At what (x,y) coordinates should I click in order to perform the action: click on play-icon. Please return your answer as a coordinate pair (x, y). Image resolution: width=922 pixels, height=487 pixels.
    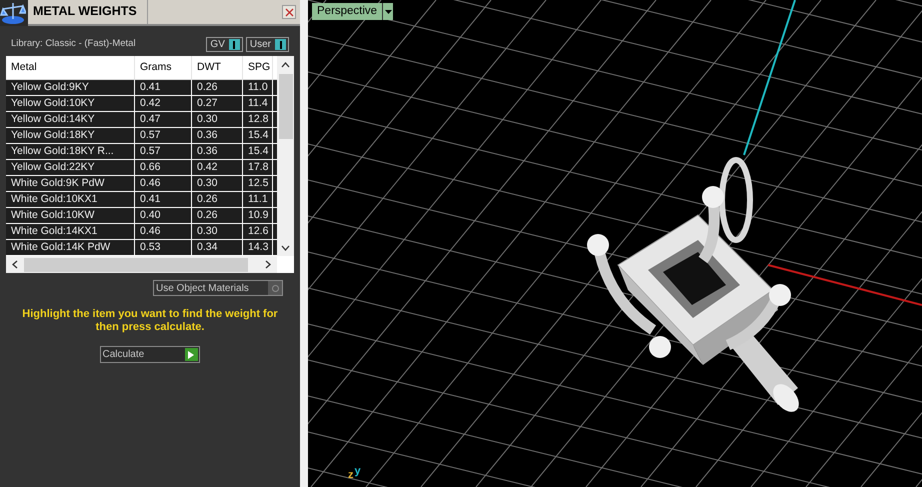
    Looking at the image, I should click on (191, 354).